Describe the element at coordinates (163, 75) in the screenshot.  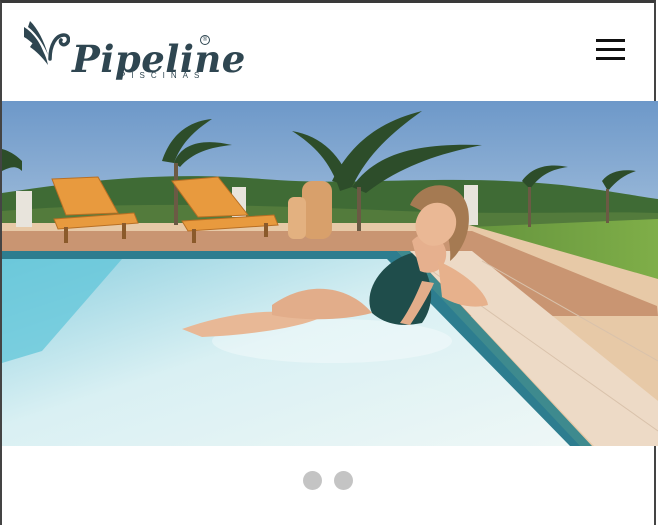
I see `brand-subtitle: PISCINAS` at that location.